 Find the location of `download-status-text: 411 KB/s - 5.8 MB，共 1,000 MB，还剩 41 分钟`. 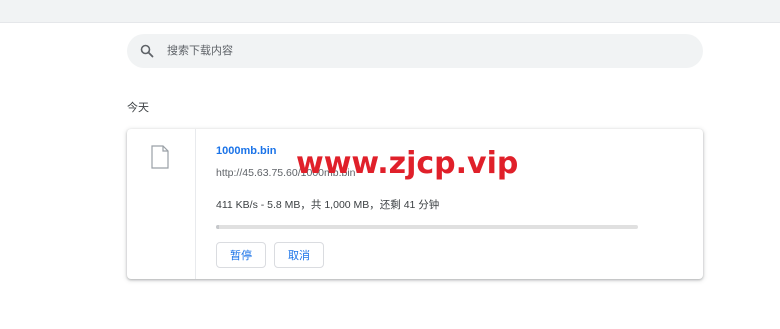

download-status-text: 411 KB/s - 5.8 MB，共 1,000 MB，还剩 41 分钟 is located at coordinates (328, 205).